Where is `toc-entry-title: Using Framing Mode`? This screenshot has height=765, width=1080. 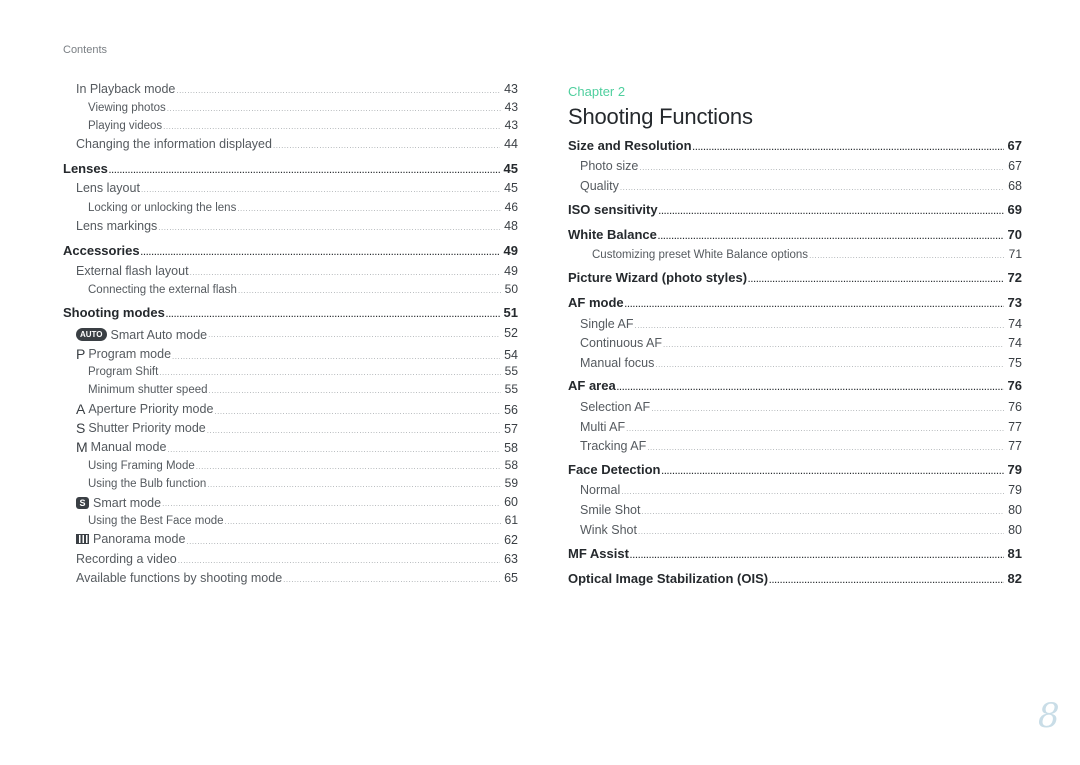
toc-entry-title: Using Framing Mode is located at coordinates (141, 466).